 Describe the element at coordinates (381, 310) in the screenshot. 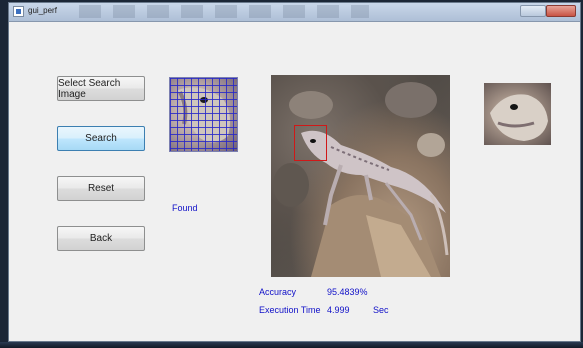

I see `execution-time-unit: Sec` at that location.